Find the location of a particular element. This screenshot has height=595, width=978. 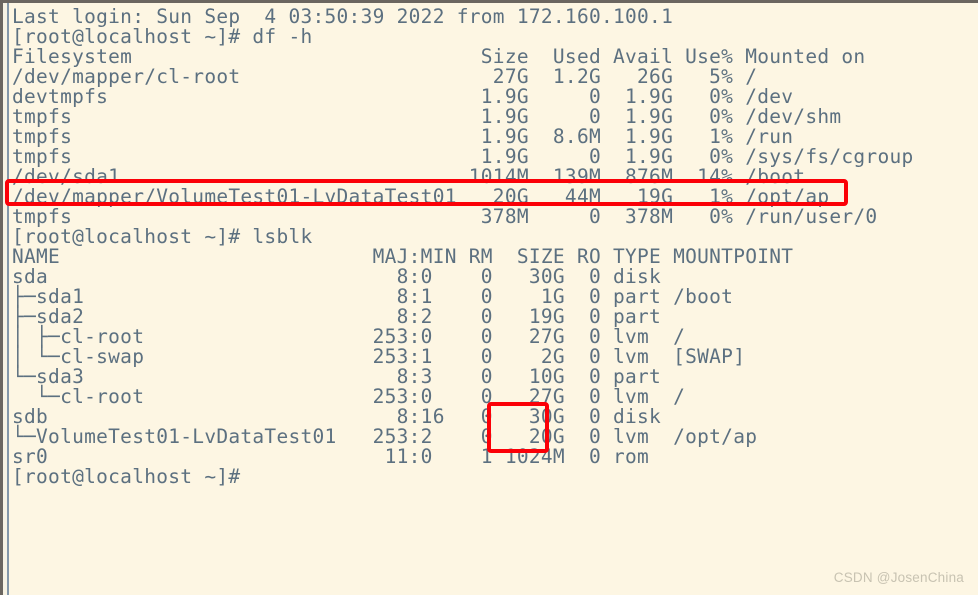

terminal-line: └─sda3 8:3 0 10G 0 part is located at coordinates (343, 376).